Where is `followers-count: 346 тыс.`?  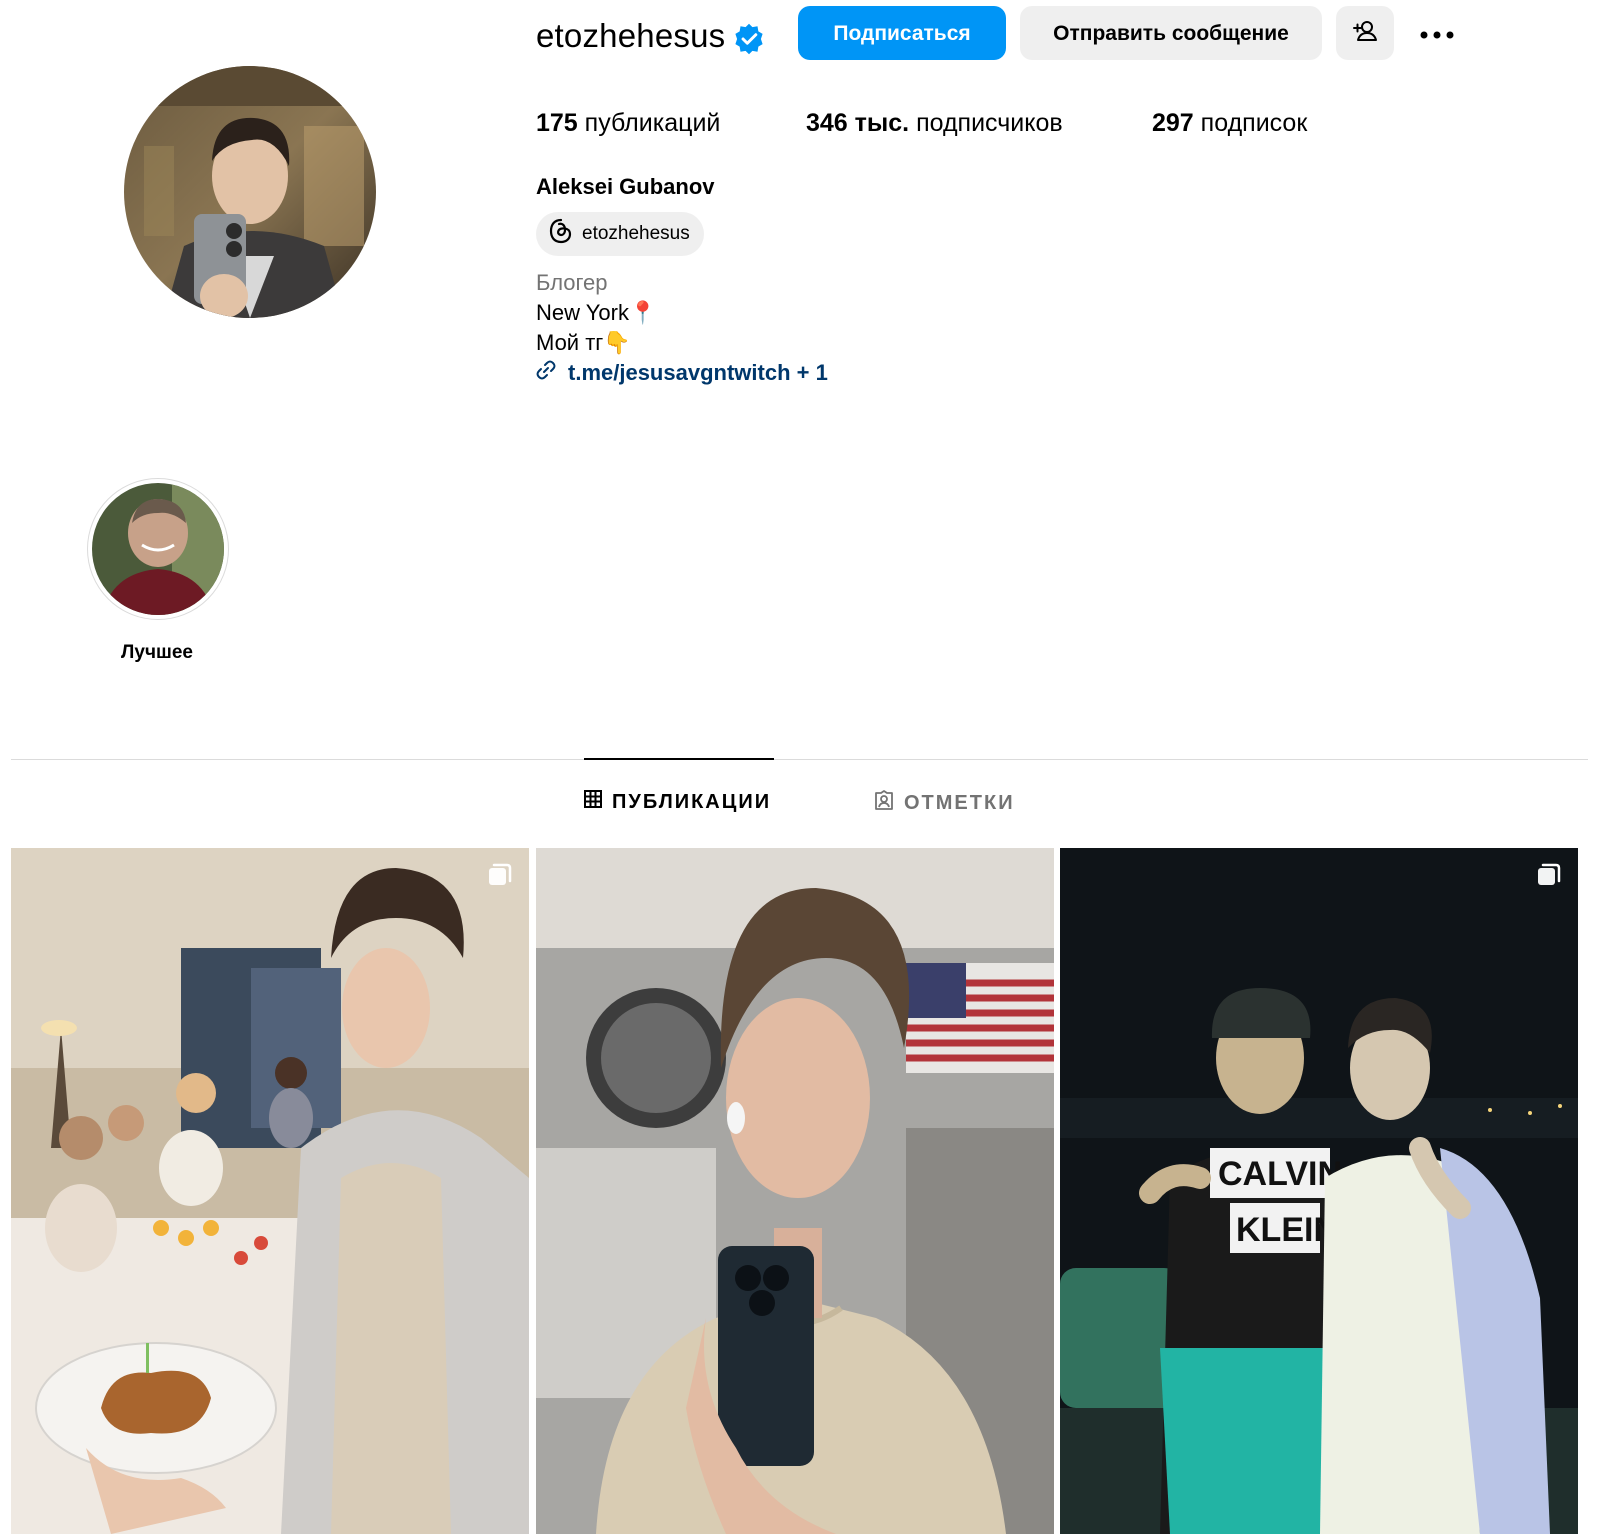
followers-count: 346 тыс. is located at coordinates (858, 123).